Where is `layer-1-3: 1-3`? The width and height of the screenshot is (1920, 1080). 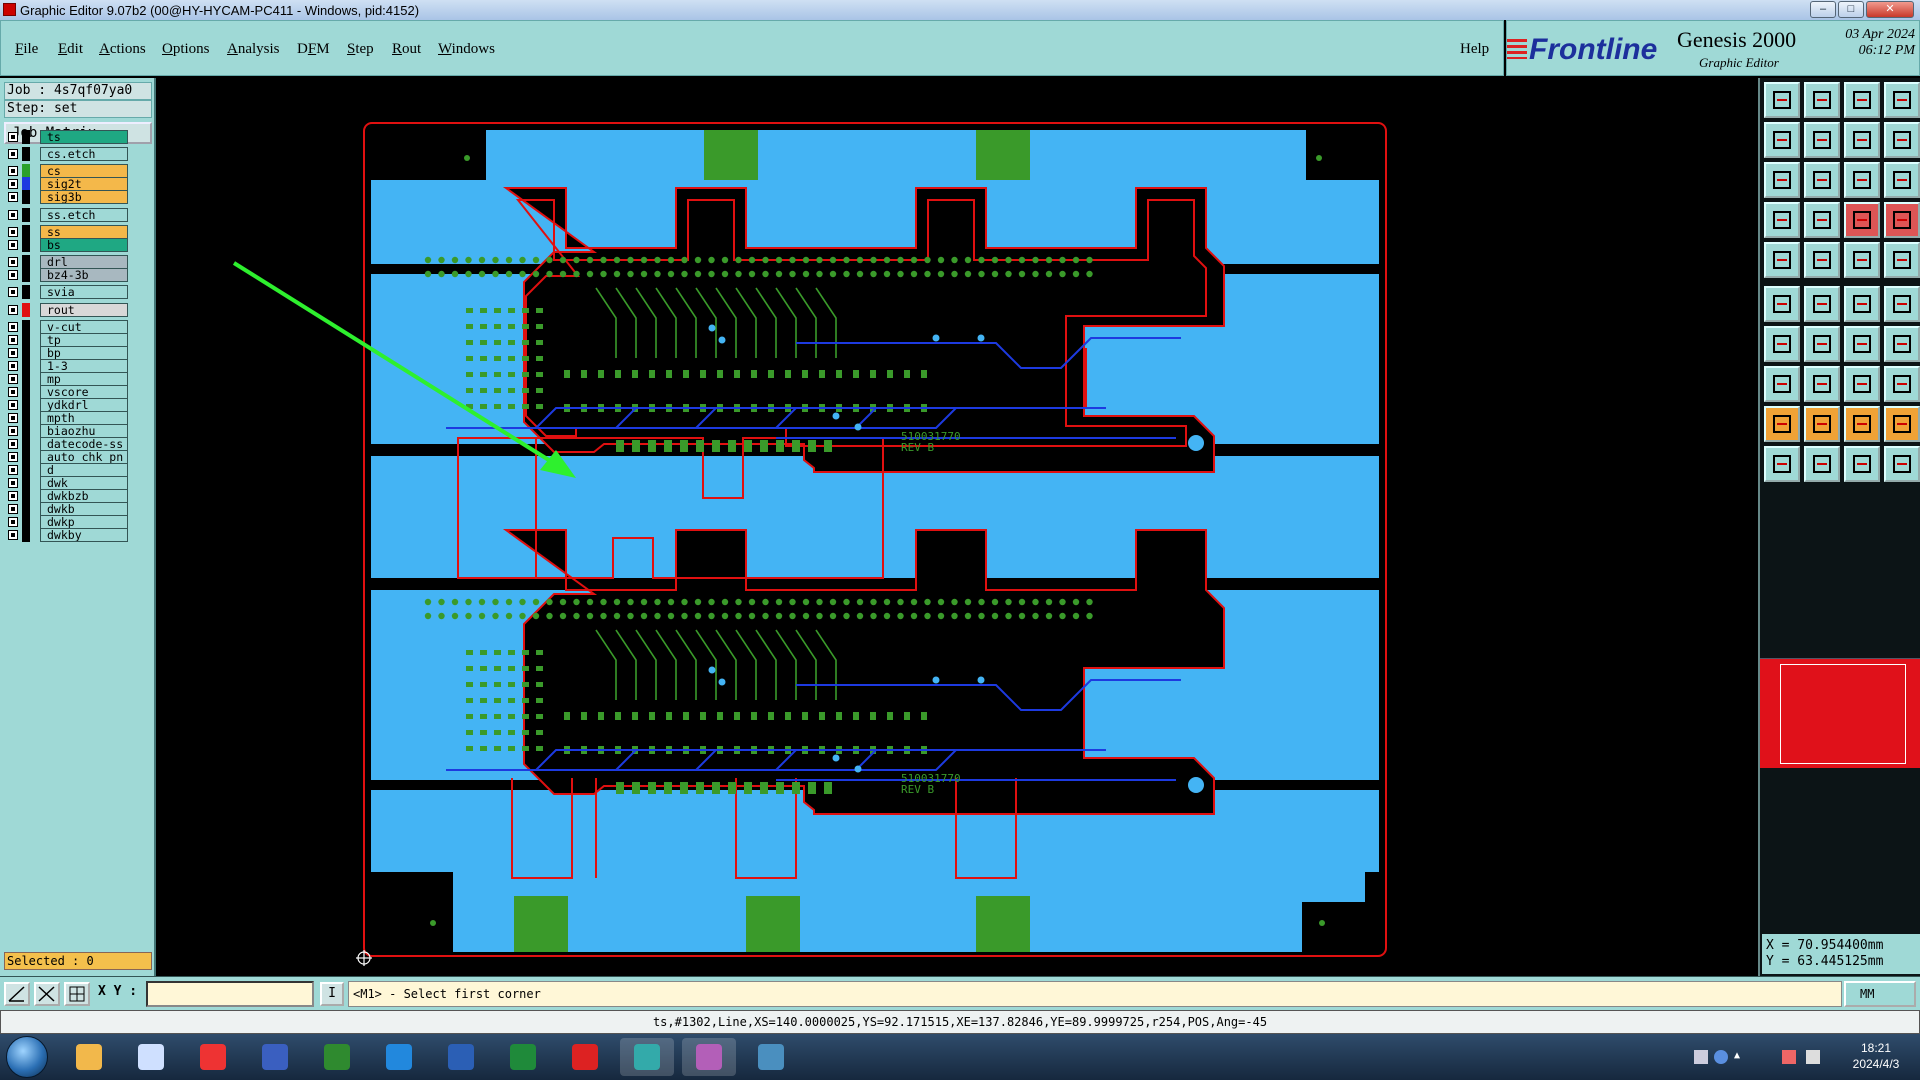 layer-1-3: 1-3 is located at coordinates (67, 366).